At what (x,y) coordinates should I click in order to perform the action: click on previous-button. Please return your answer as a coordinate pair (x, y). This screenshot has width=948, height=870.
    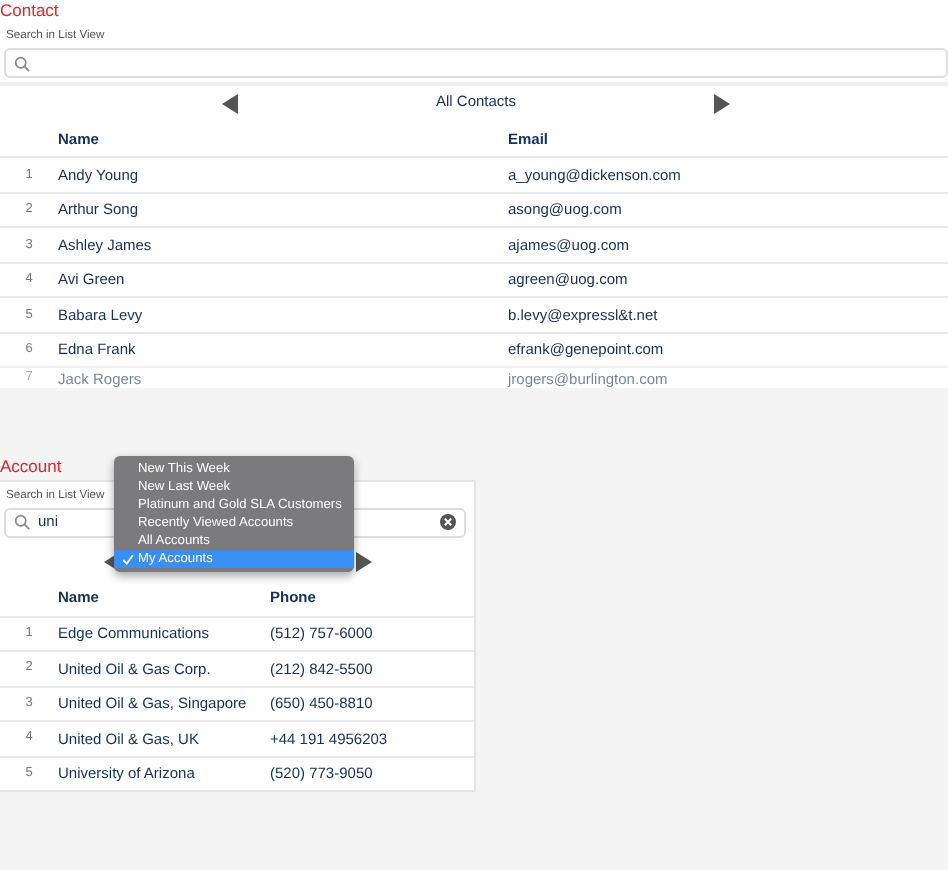
    Looking at the image, I should click on (230, 104).